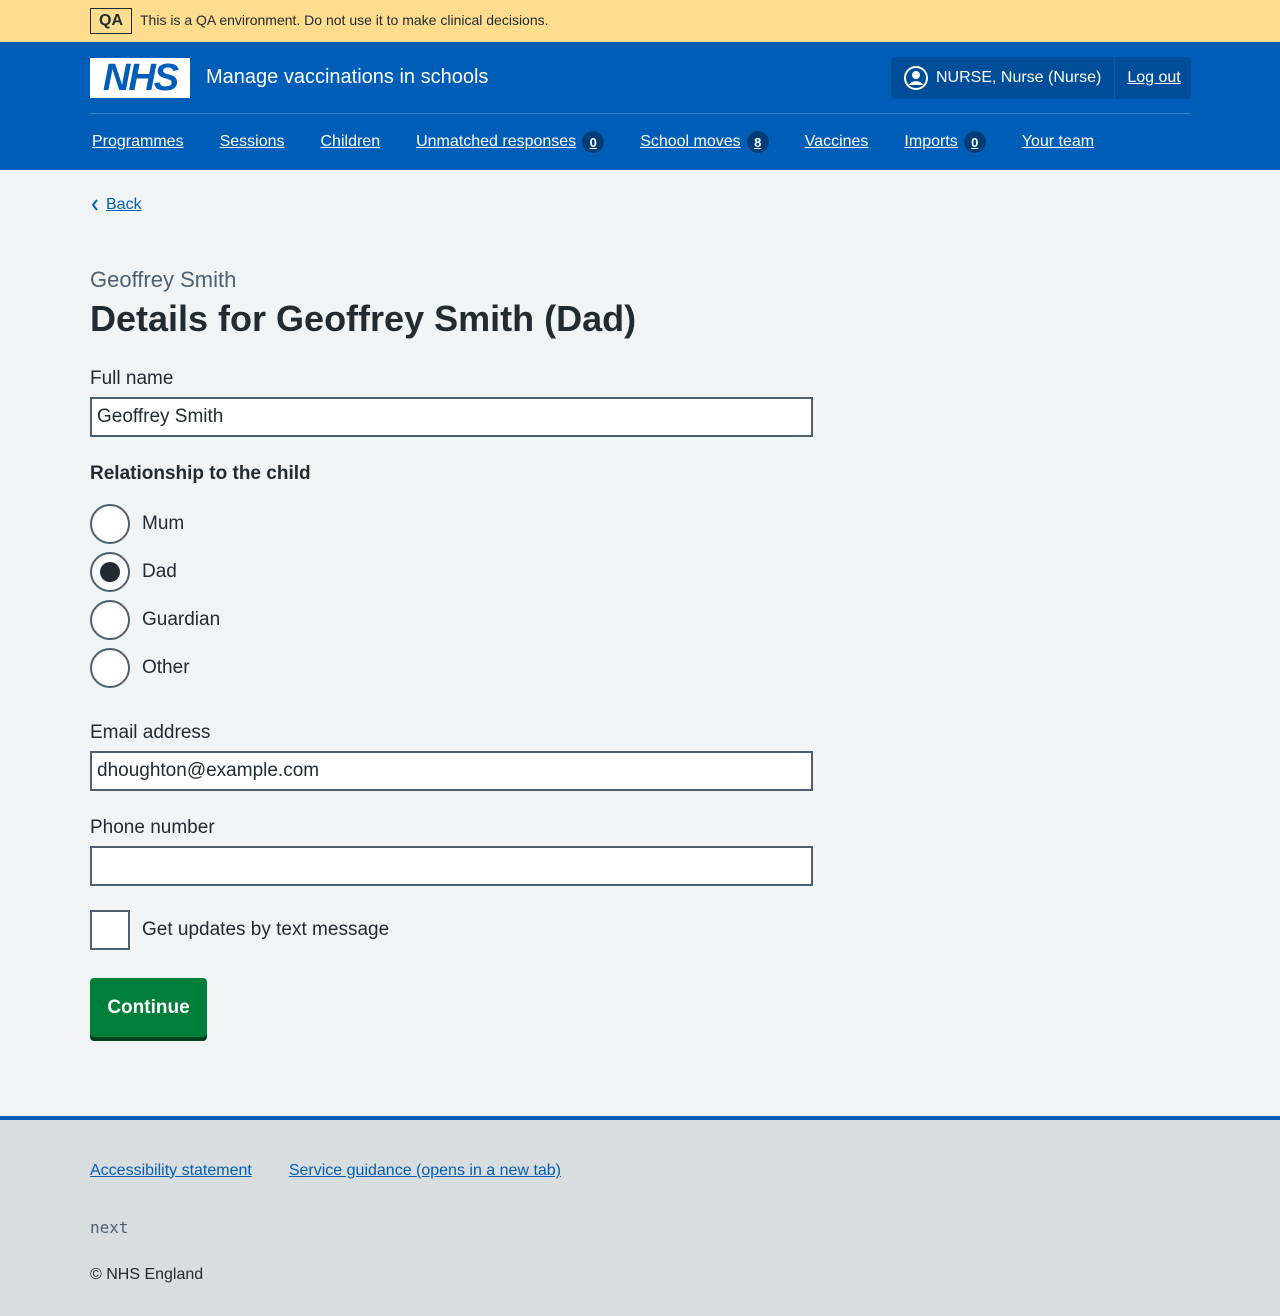 This screenshot has width=1280, height=1316. I want to click on nav-vaccines-label: Vaccines, so click(836, 141).